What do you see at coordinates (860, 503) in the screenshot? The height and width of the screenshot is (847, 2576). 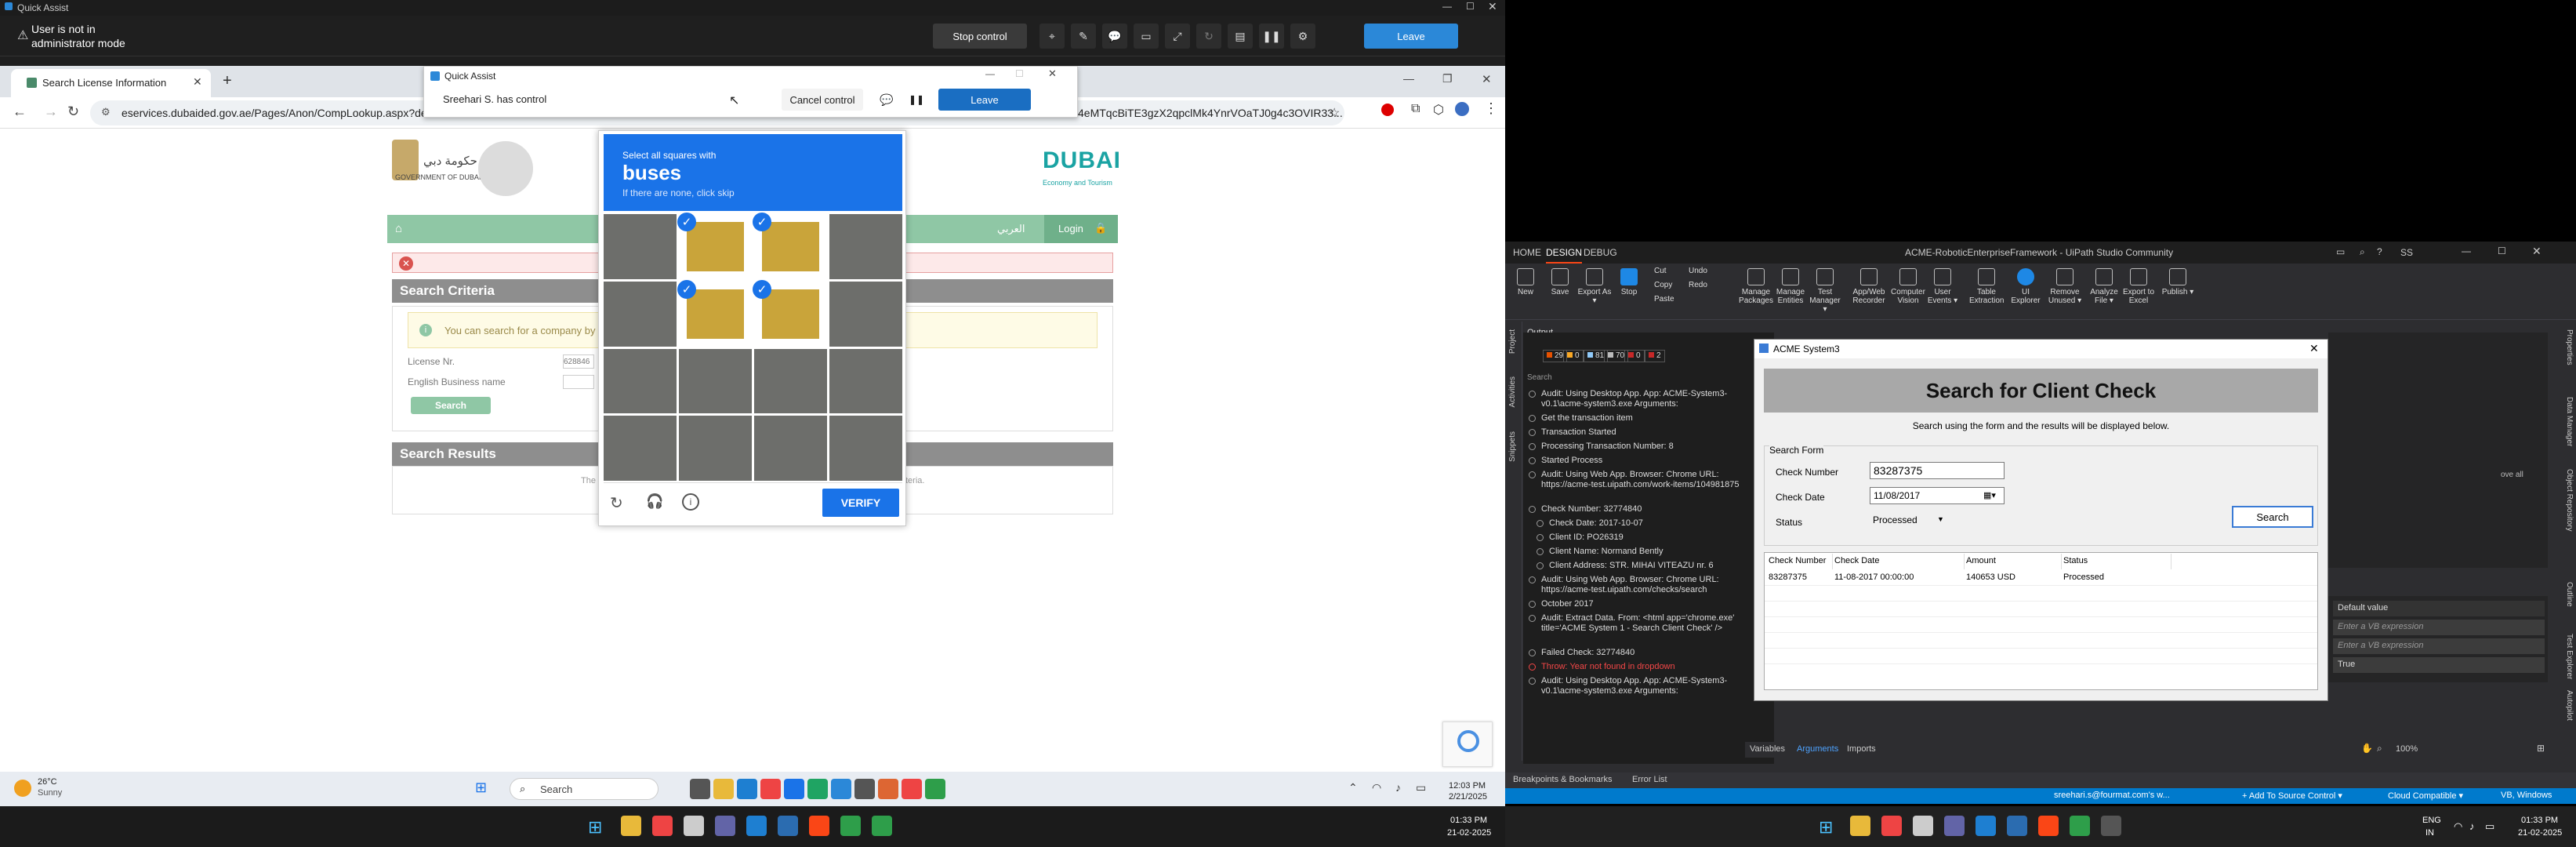 I see `verify-button: VERIFY` at bounding box center [860, 503].